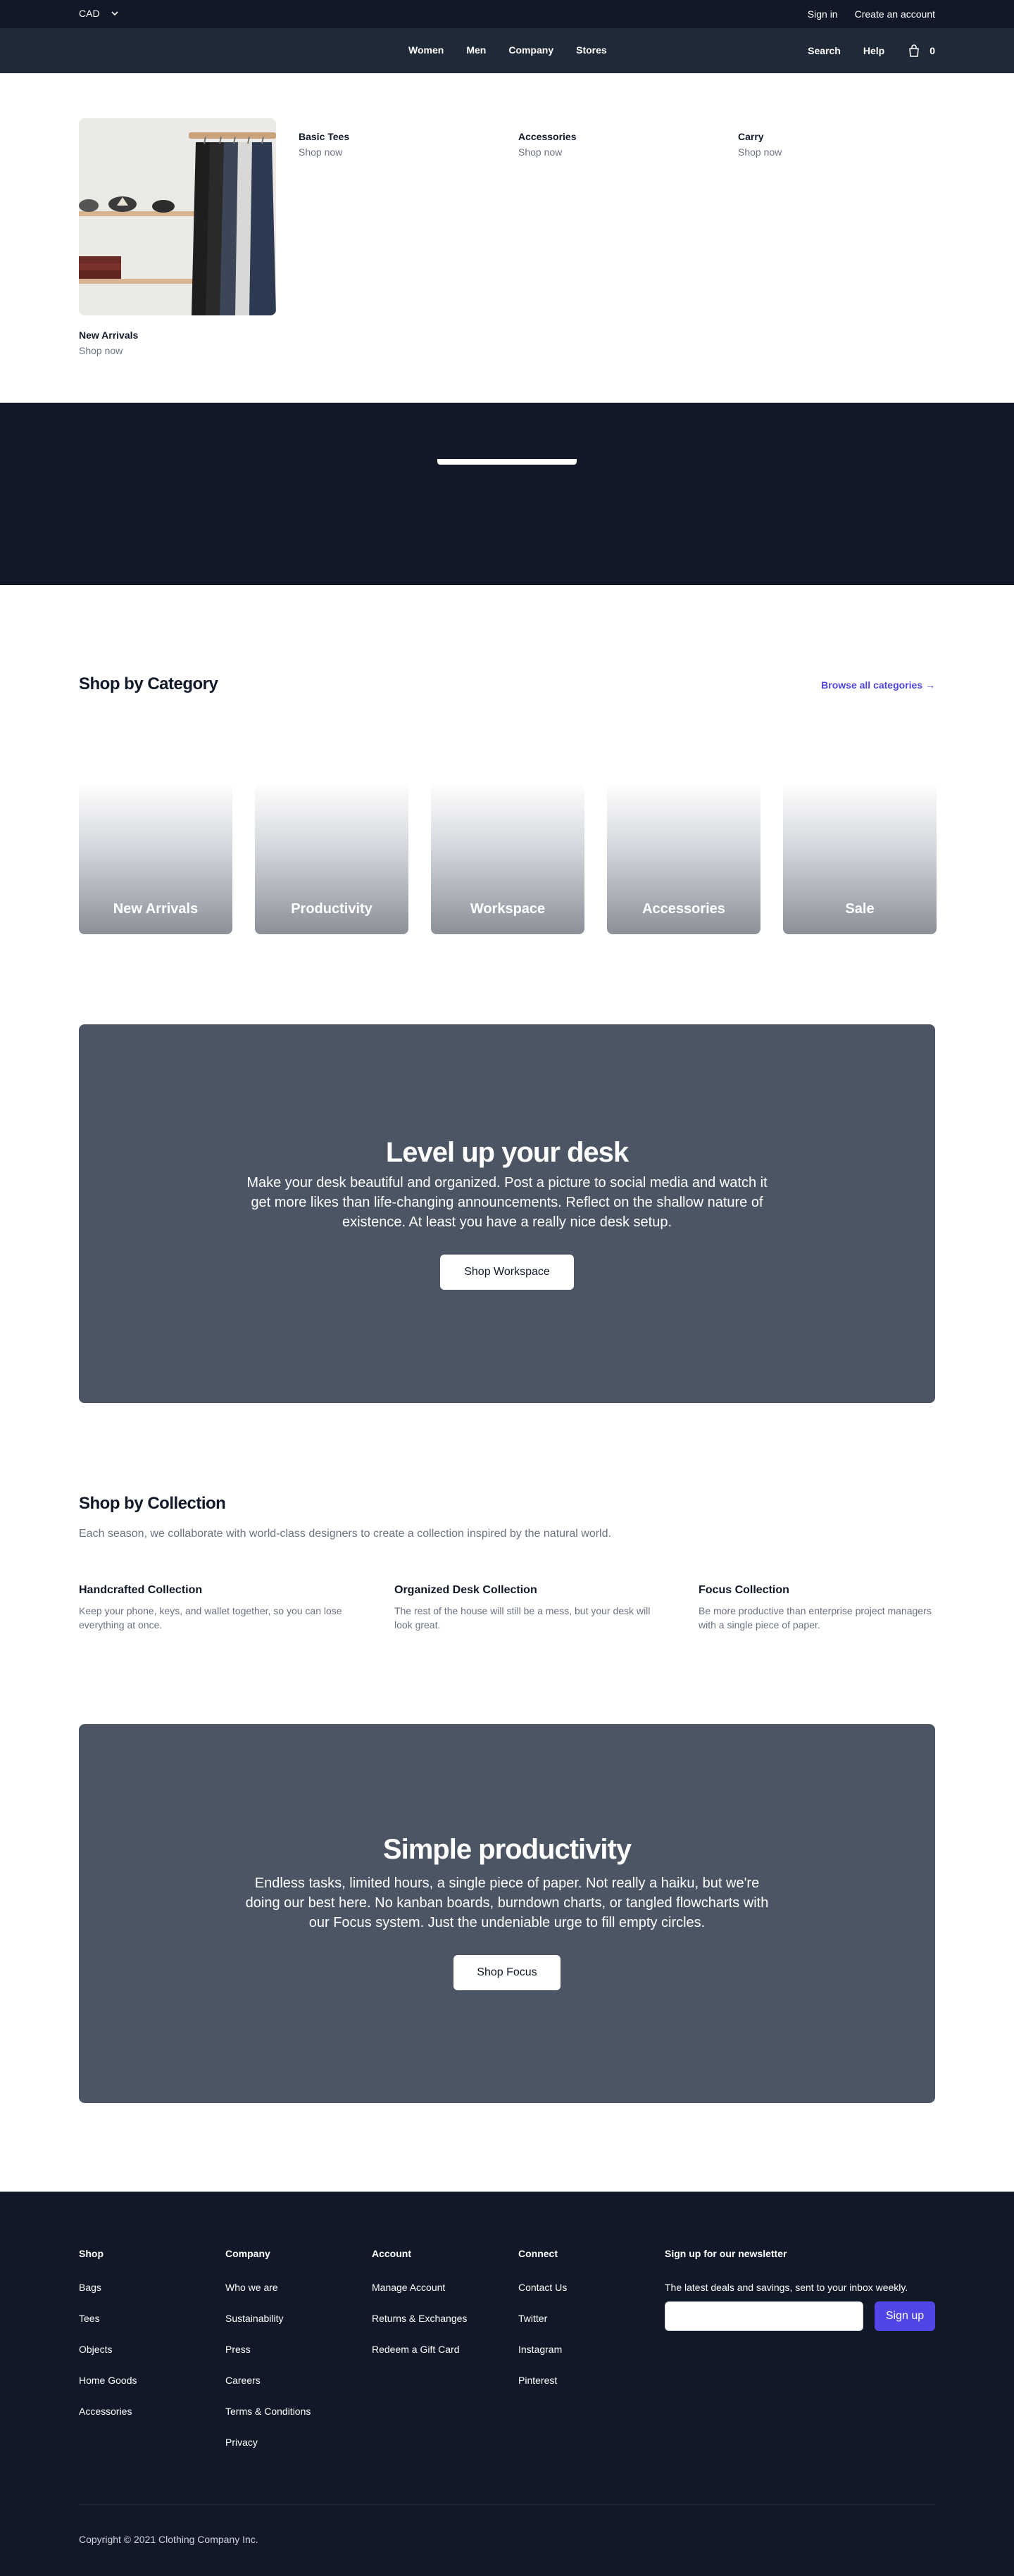 This screenshot has height=2576, width=1014. What do you see at coordinates (90, 2288) in the screenshot?
I see `footer-link-bags: Bags` at bounding box center [90, 2288].